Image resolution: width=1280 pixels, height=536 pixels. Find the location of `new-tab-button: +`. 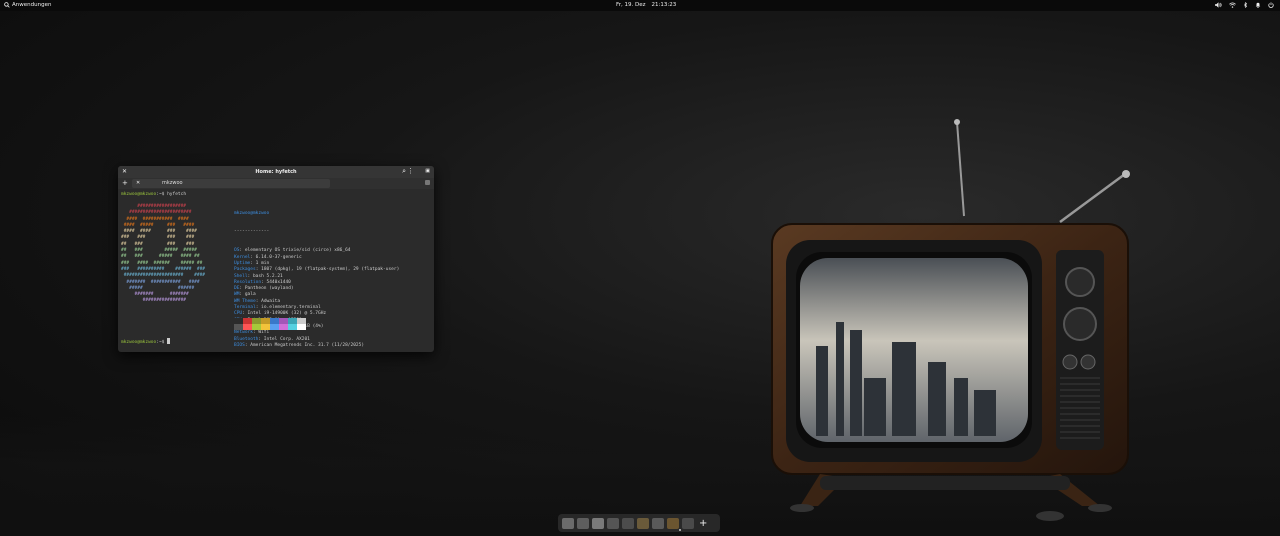

new-tab-button: + is located at coordinates (125, 183).